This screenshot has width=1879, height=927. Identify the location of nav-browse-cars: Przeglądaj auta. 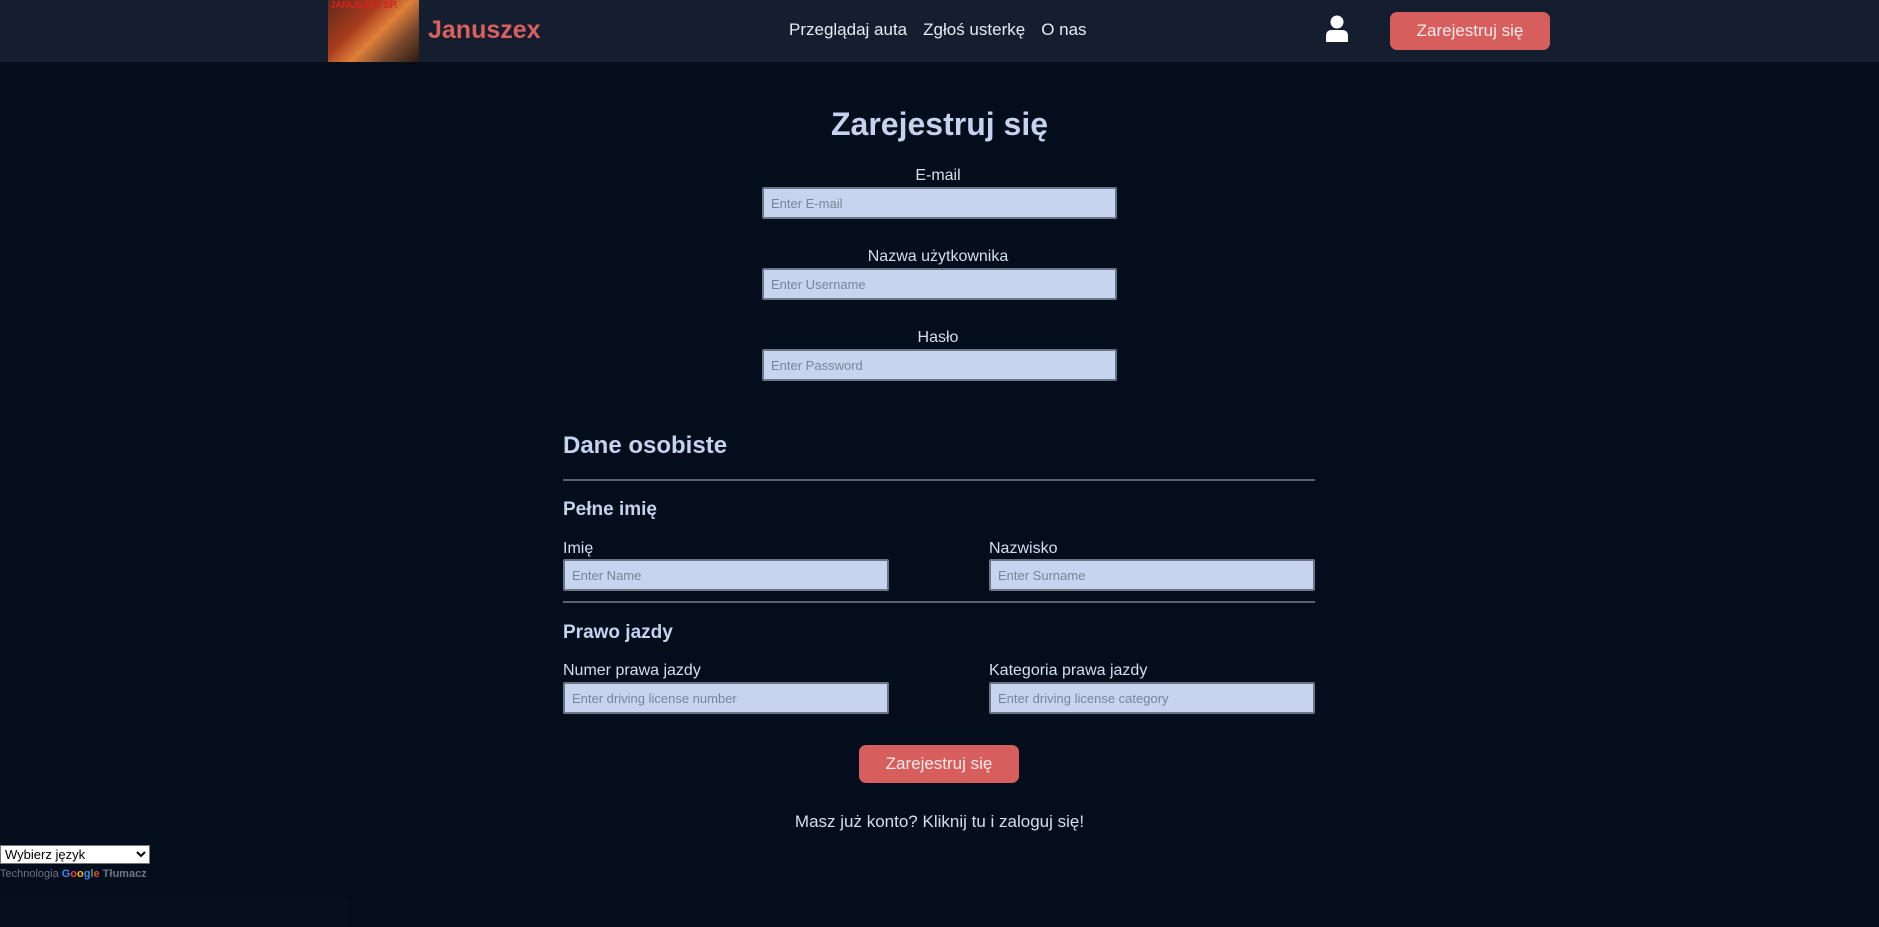
(848, 30).